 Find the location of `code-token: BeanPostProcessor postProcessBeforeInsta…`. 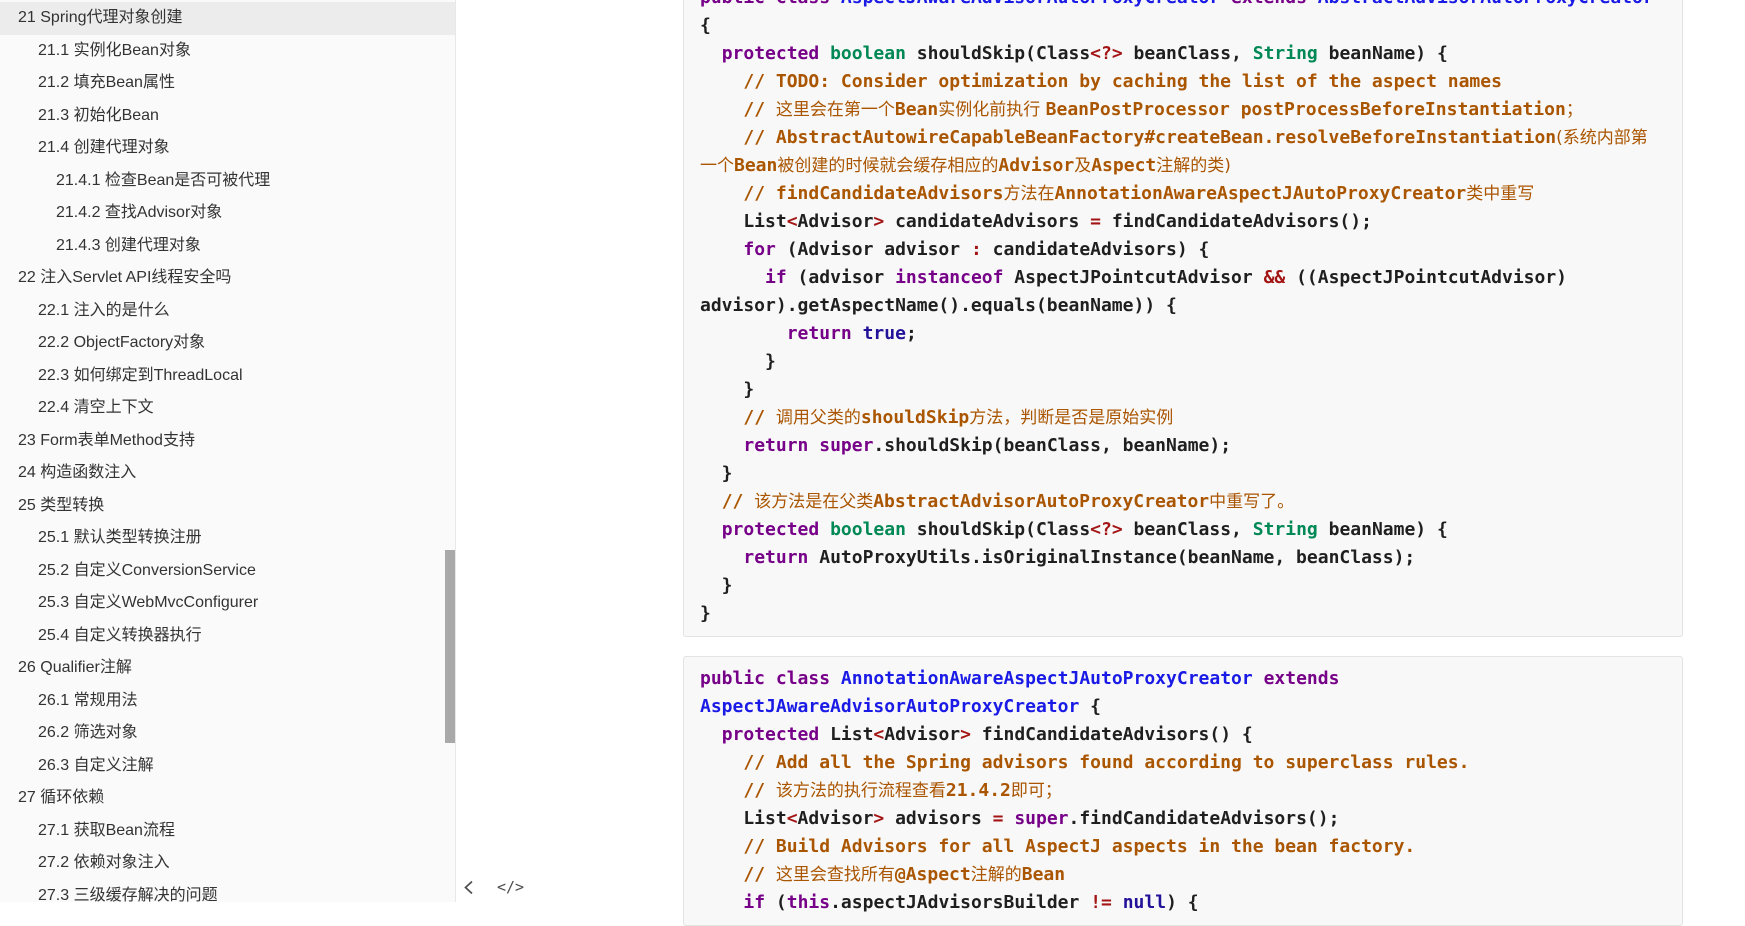

code-token: BeanPostProcessor postProcessBeforeInsta… is located at coordinates (1305, 109).